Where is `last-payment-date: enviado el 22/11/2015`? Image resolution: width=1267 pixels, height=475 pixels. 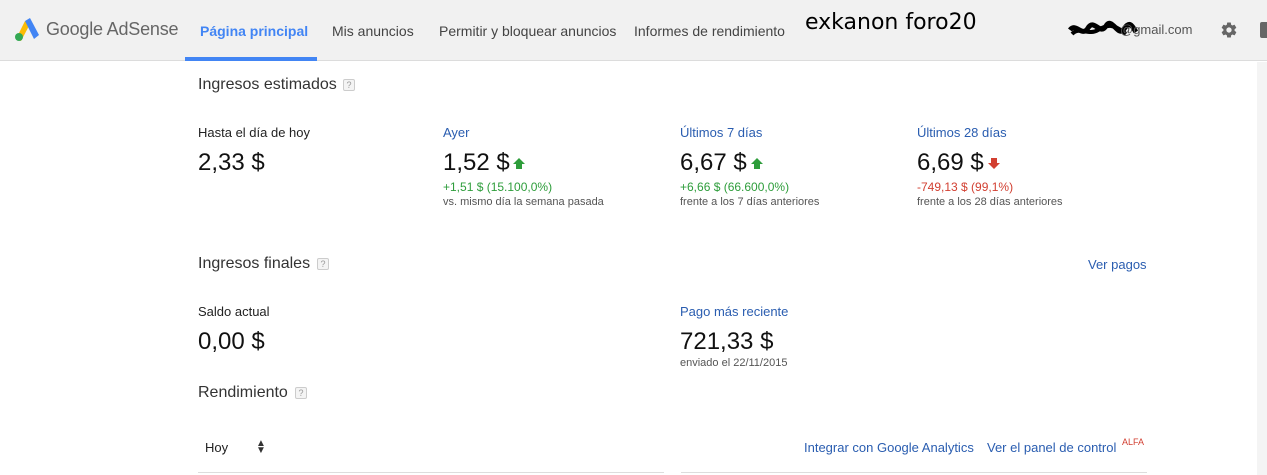
last-payment-date: enviado el 22/11/2015 is located at coordinates (734, 363).